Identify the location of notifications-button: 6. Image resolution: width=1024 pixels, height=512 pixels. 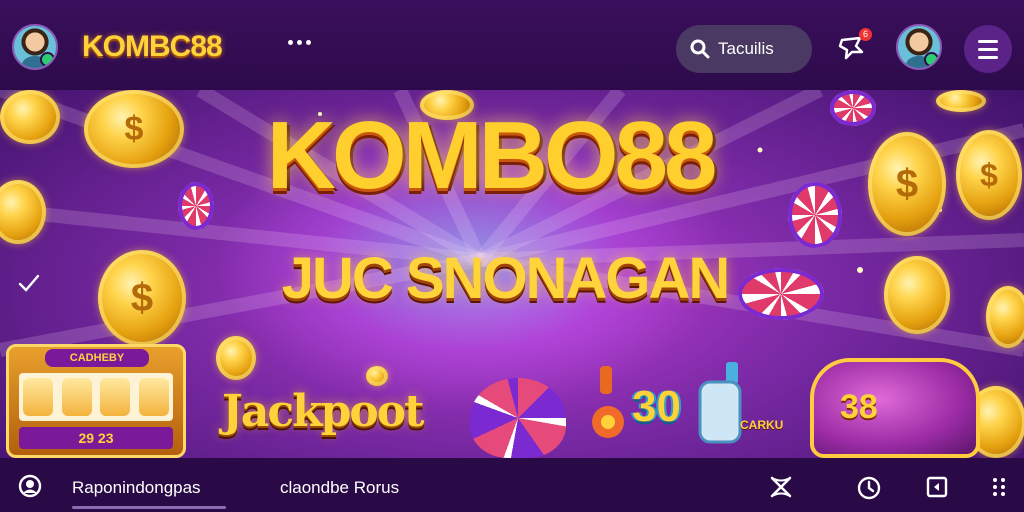
(853, 47).